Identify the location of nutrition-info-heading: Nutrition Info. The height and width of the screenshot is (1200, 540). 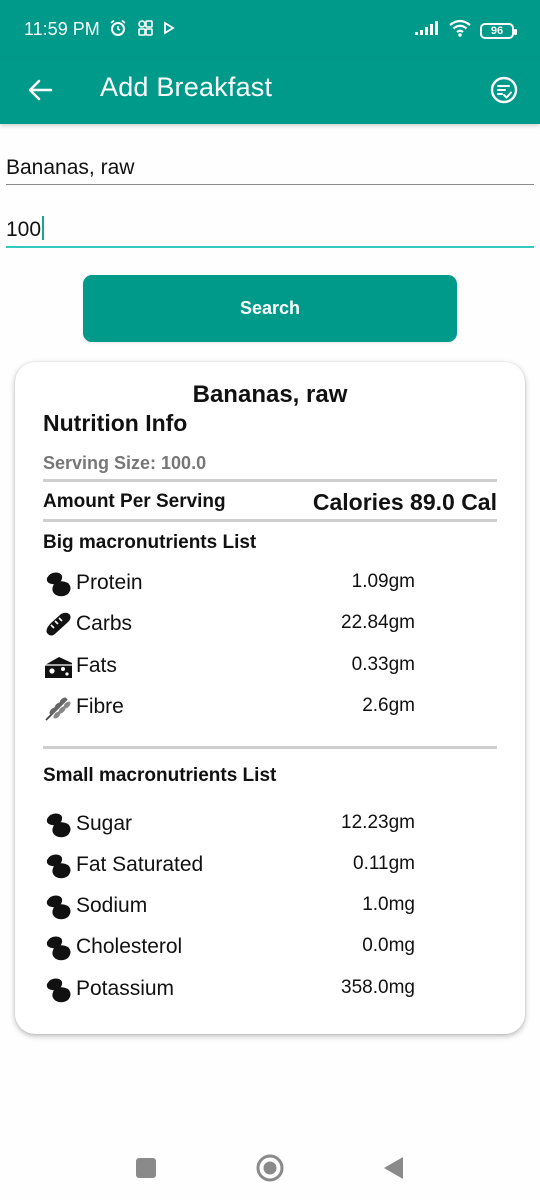
(115, 423).